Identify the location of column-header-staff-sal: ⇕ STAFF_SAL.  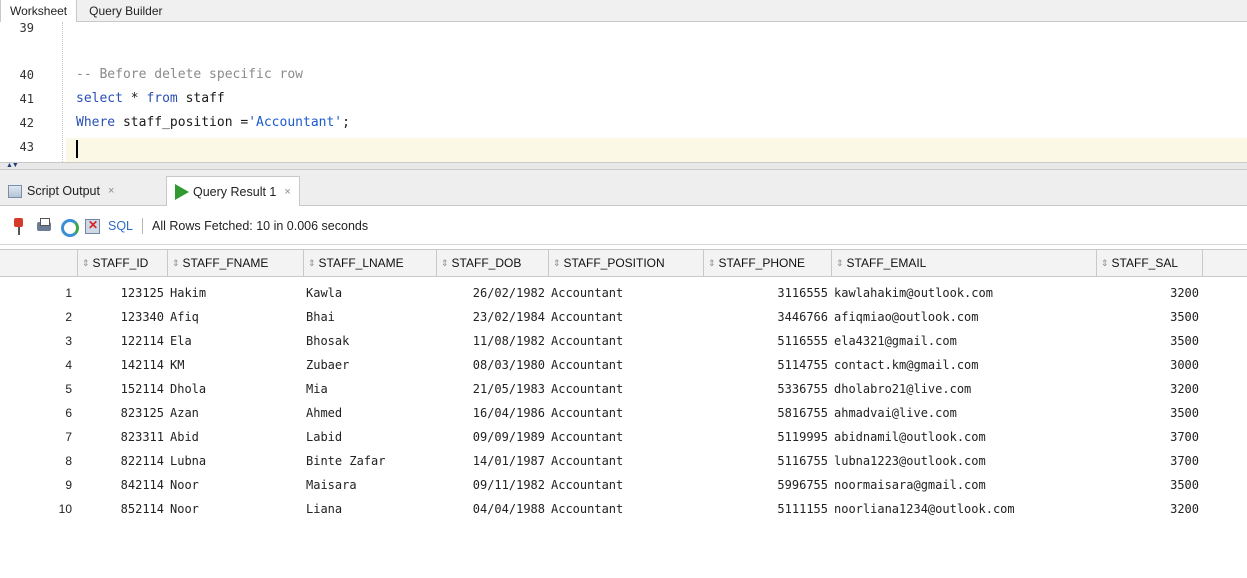
(1150, 263).